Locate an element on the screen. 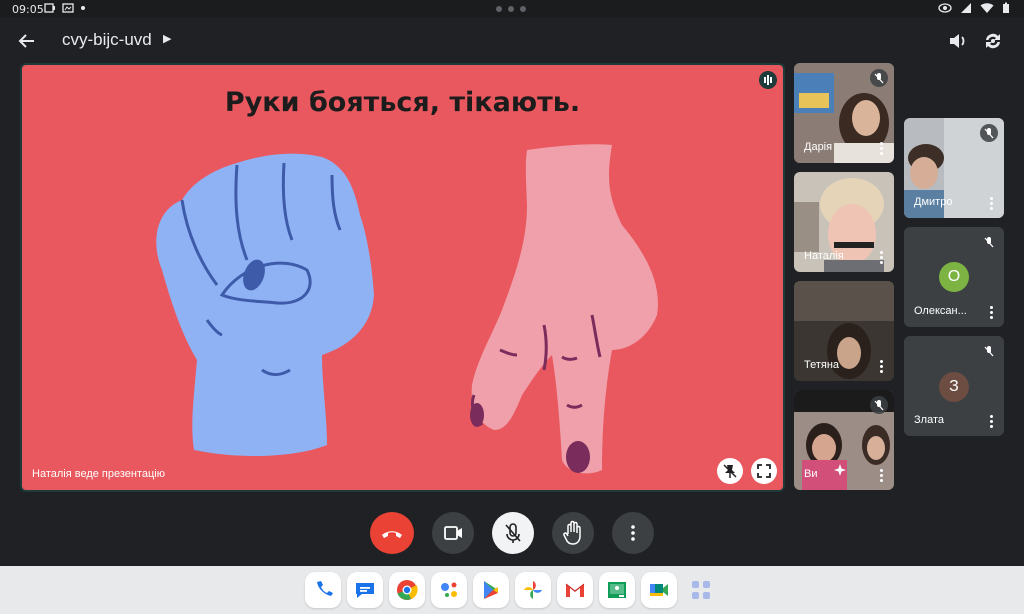 This screenshot has height=614, width=1024. wifi-icon is located at coordinates (987, 8).